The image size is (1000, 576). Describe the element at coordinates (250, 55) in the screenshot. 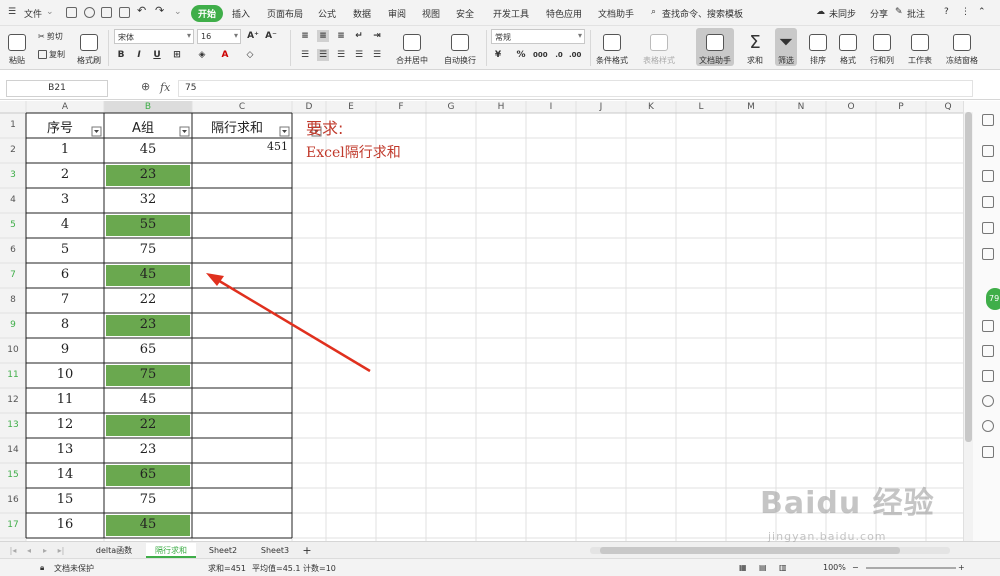

I see `clear-icon: ◇` at that location.